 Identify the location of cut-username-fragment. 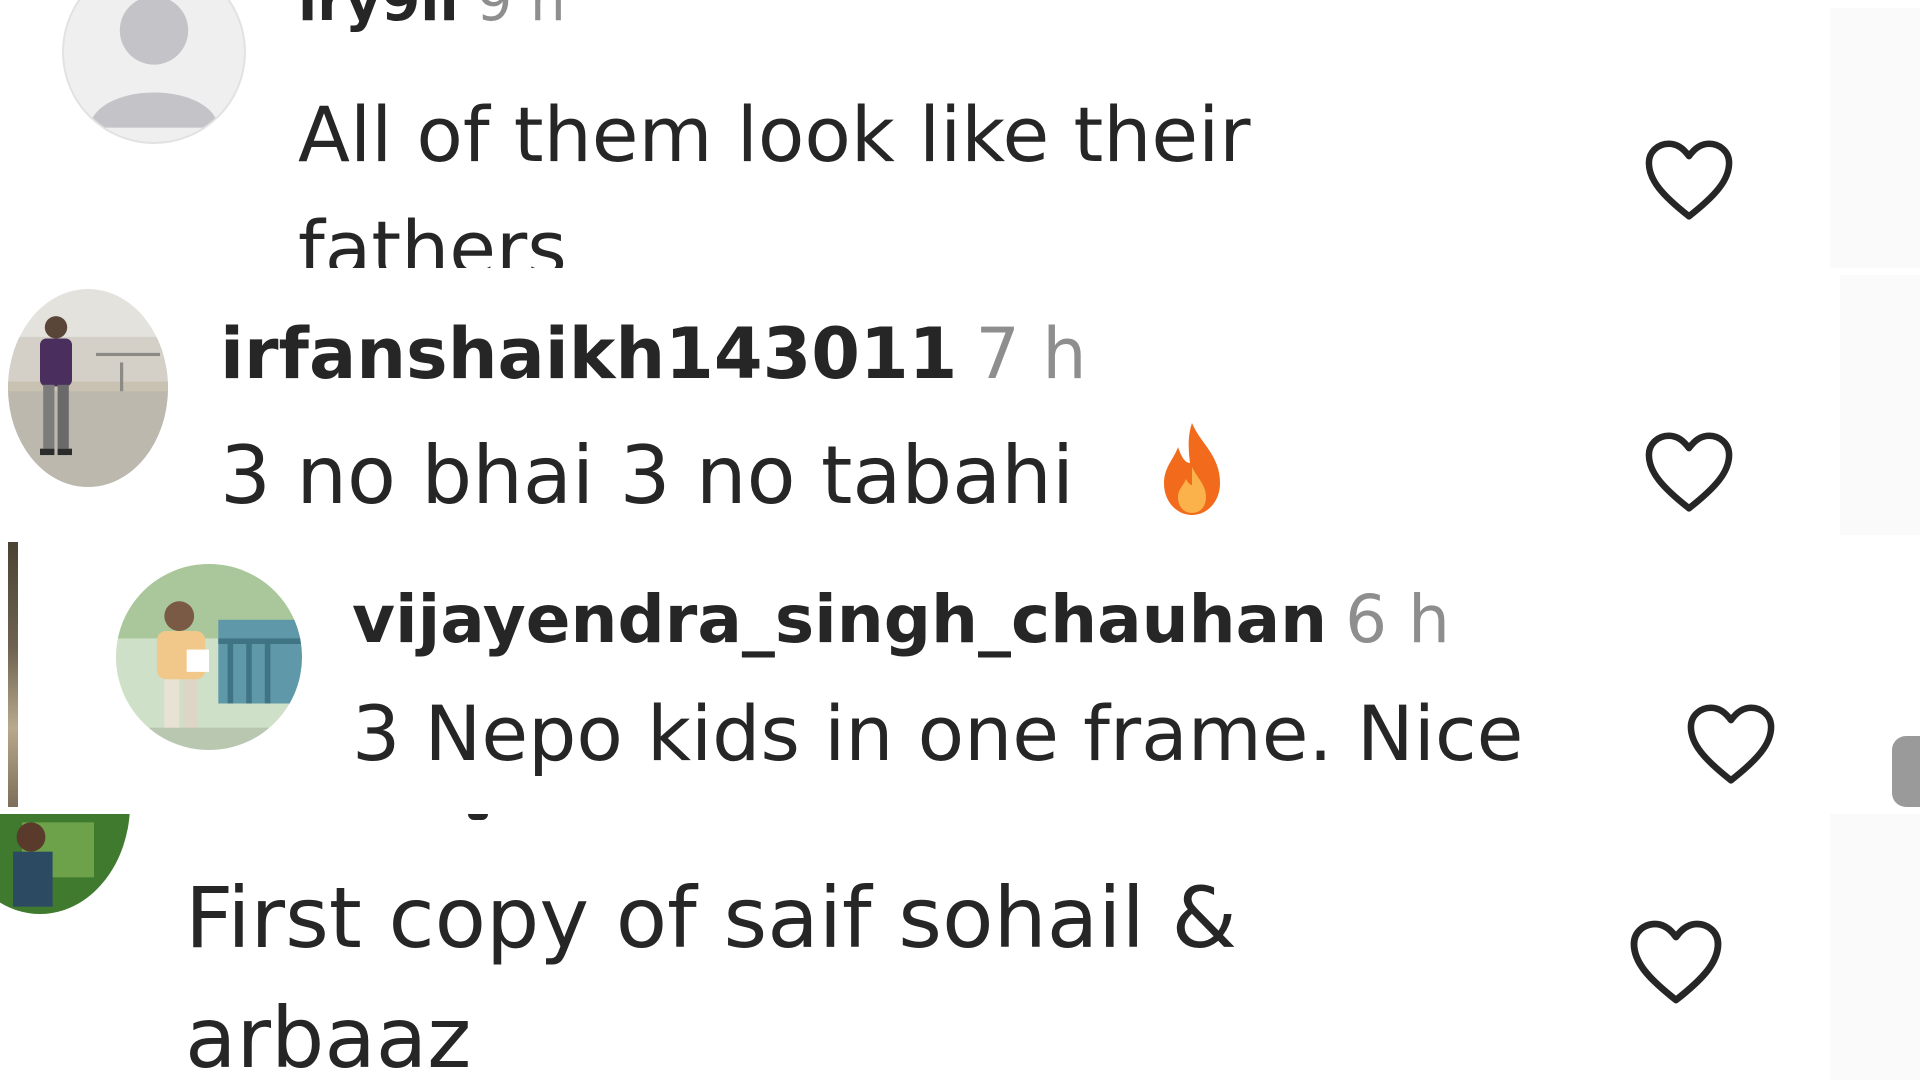
(478, 817).